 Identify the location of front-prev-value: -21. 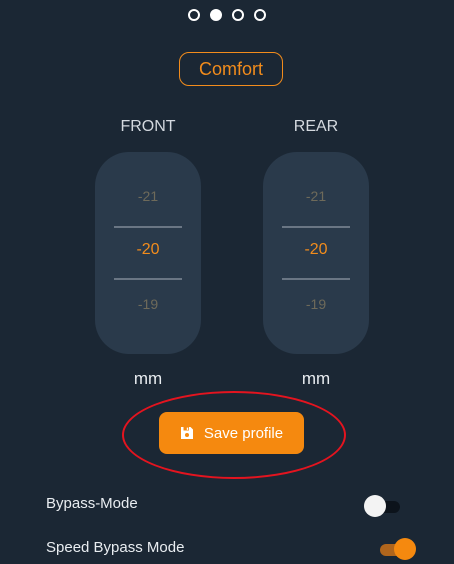
(148, 196).